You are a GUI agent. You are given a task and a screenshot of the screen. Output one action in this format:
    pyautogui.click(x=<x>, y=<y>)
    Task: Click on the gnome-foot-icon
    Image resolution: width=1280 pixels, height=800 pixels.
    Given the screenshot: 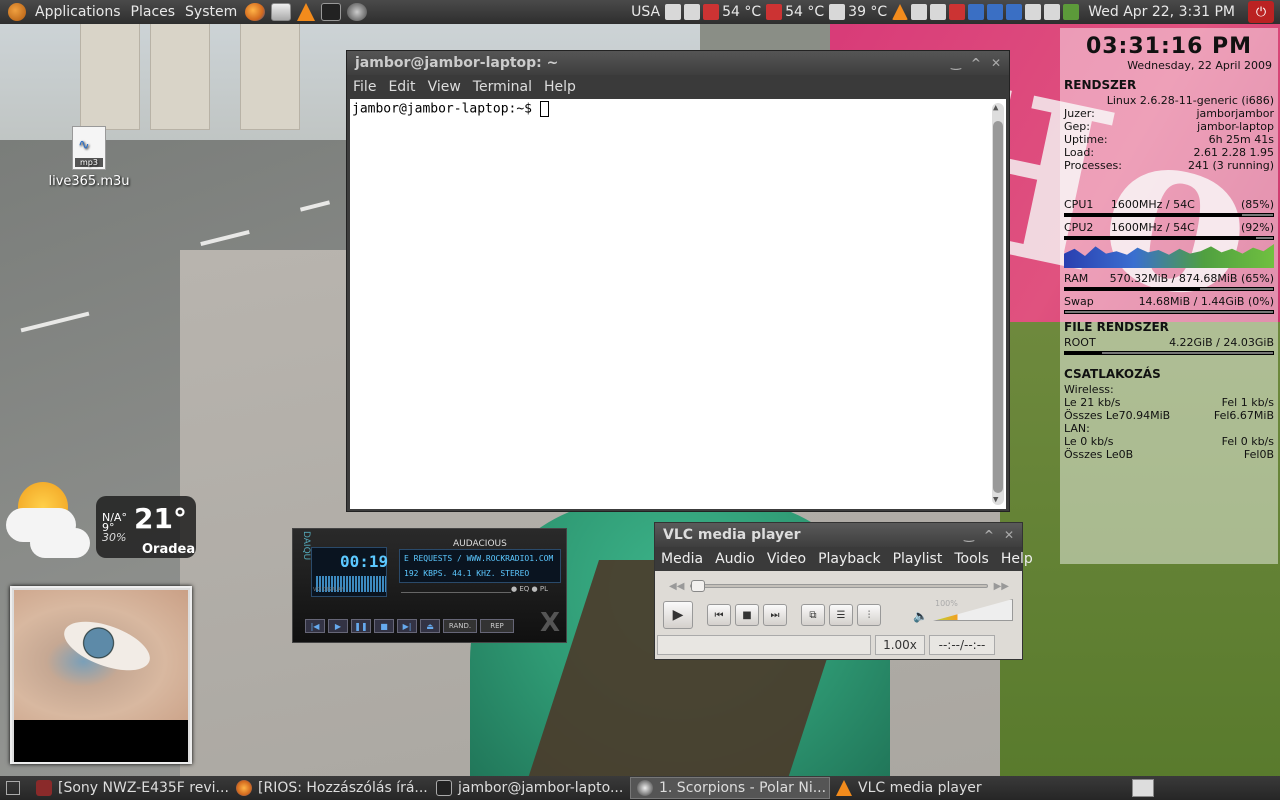 What is the action you would take?
    pyautogui.click(x=17, y=12)
    